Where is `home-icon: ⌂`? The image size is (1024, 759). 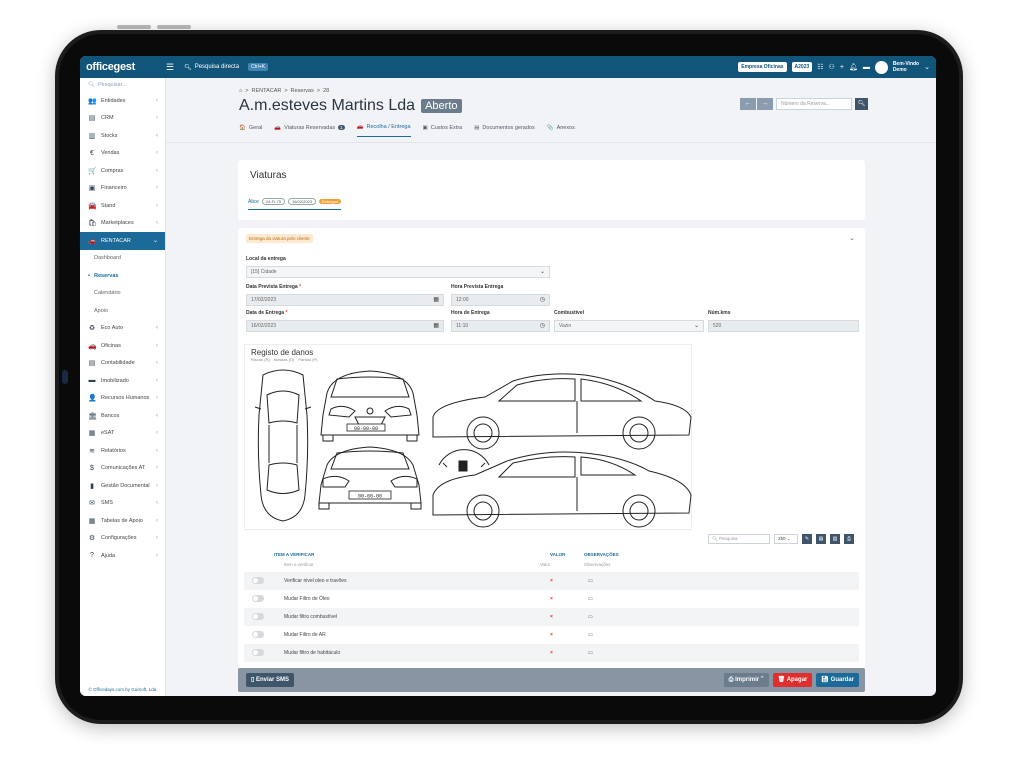 home-icon: ⌂ is located at coordinates (240, 91).